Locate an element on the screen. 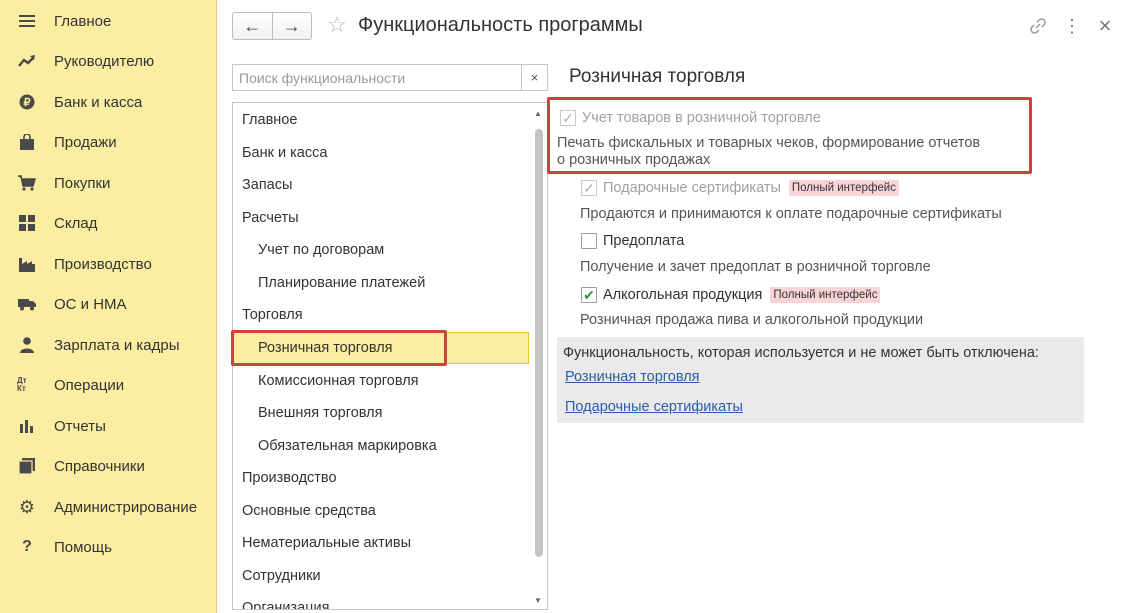  sidebar-item-production: Производство is located at coordinates (108, 264).